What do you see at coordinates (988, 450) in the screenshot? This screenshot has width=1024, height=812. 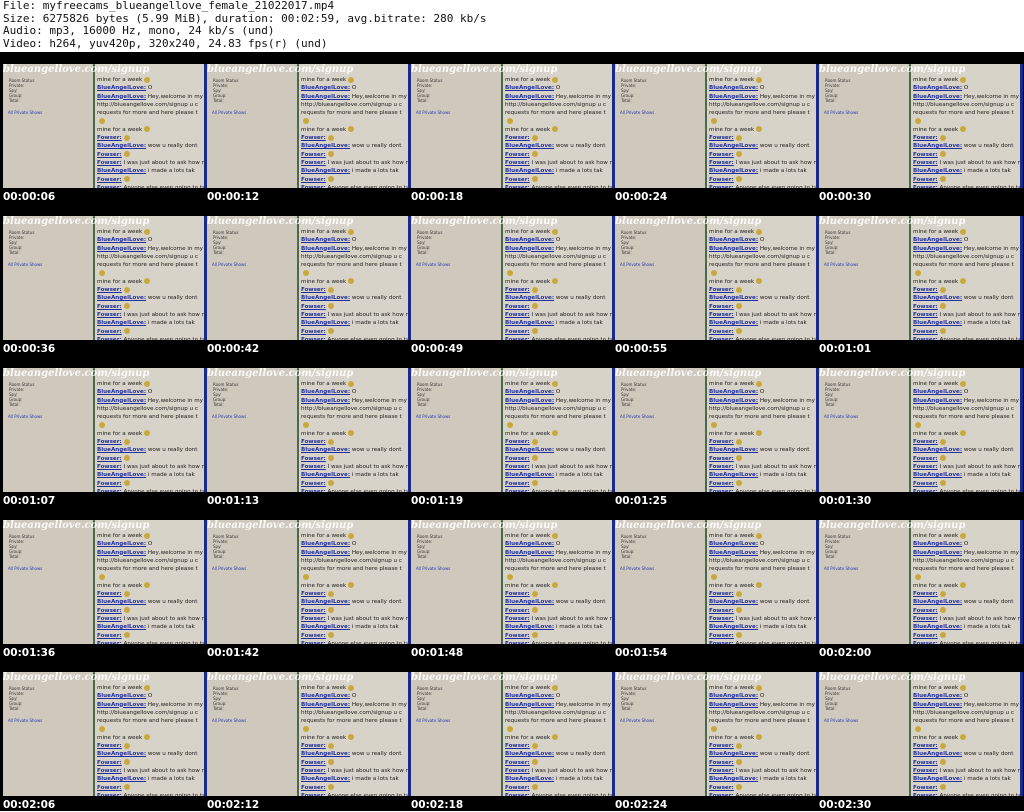 I see `chat-text: wow u really dont` at bounding box center [988, 450].